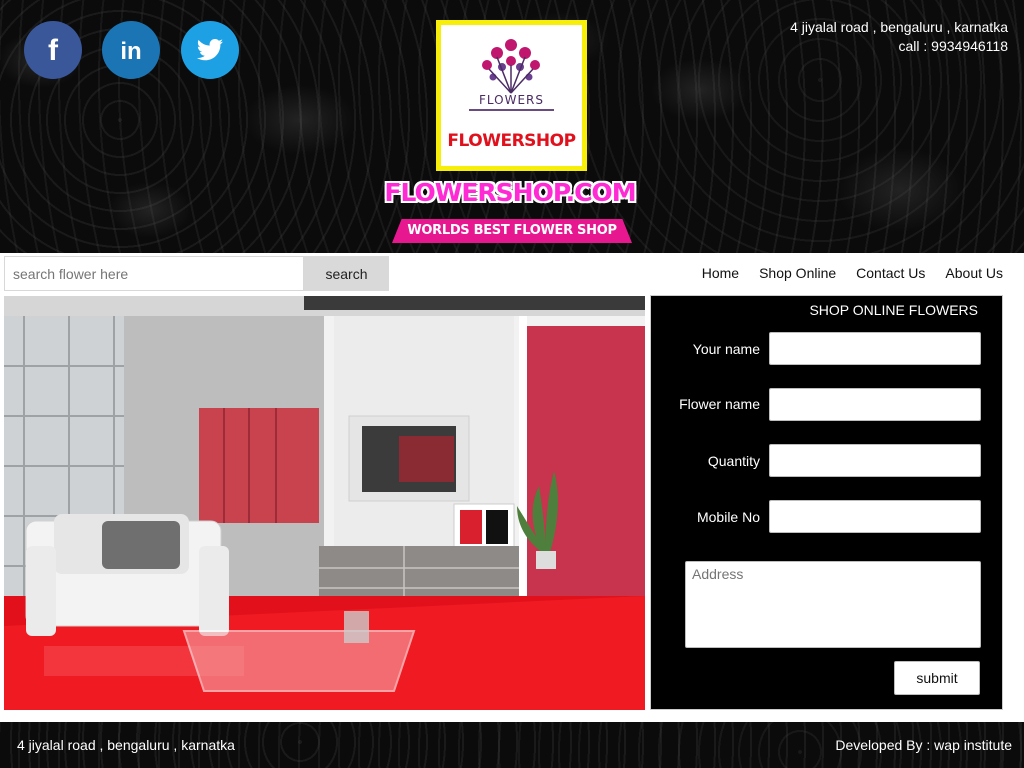  What do you see at coordinates (923, 745) in the screenshot?
I see `footer-credit: Developed By : wap institute` at bounding box center [923, 745].